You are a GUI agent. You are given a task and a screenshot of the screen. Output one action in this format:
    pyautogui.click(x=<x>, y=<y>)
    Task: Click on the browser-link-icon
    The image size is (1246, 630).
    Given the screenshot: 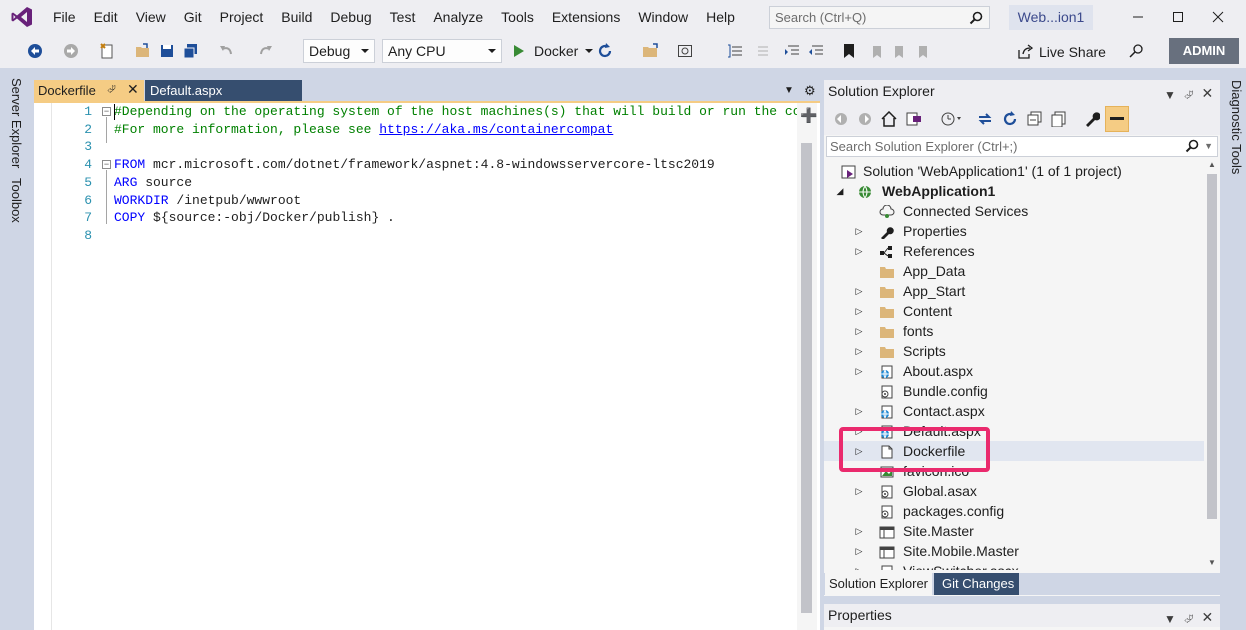 What is the action you would take?
    pyautogui.click(x=685, y=51)
    